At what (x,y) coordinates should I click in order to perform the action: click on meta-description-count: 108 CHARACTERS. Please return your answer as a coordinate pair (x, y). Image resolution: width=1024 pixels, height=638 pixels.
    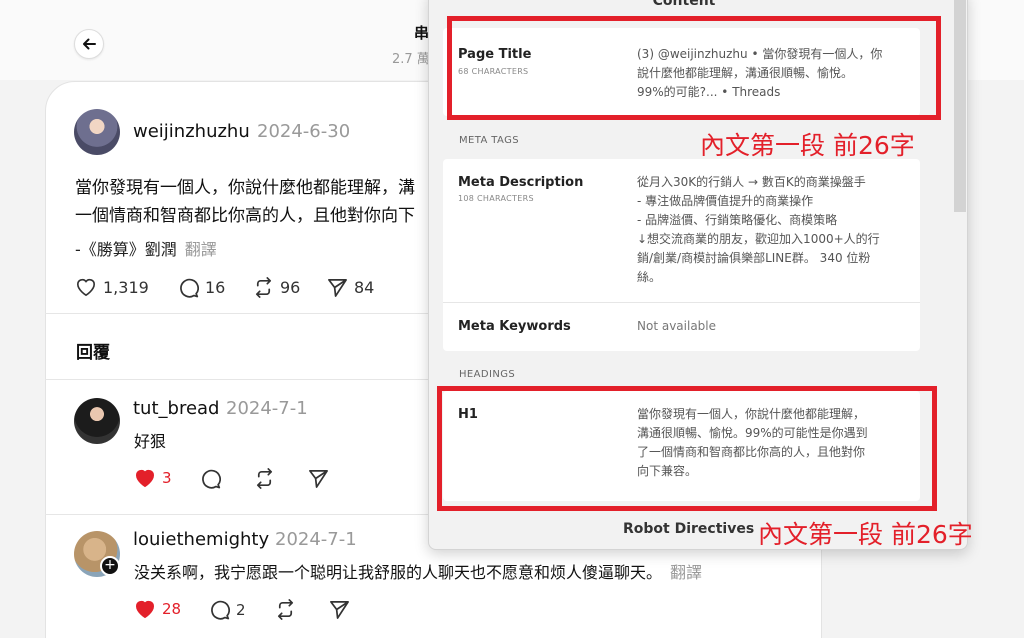
    Looking at the image, I should click on (496, 198).